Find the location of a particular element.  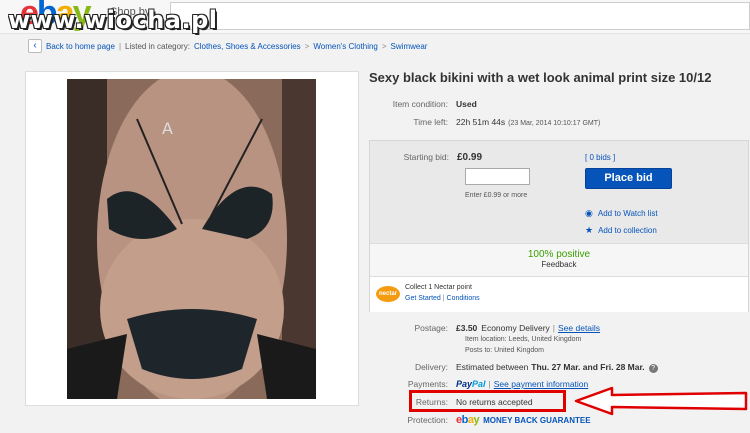

money-back-guarantee: MONEY BACK GUARANTEE is located at coordinates (536, 420).